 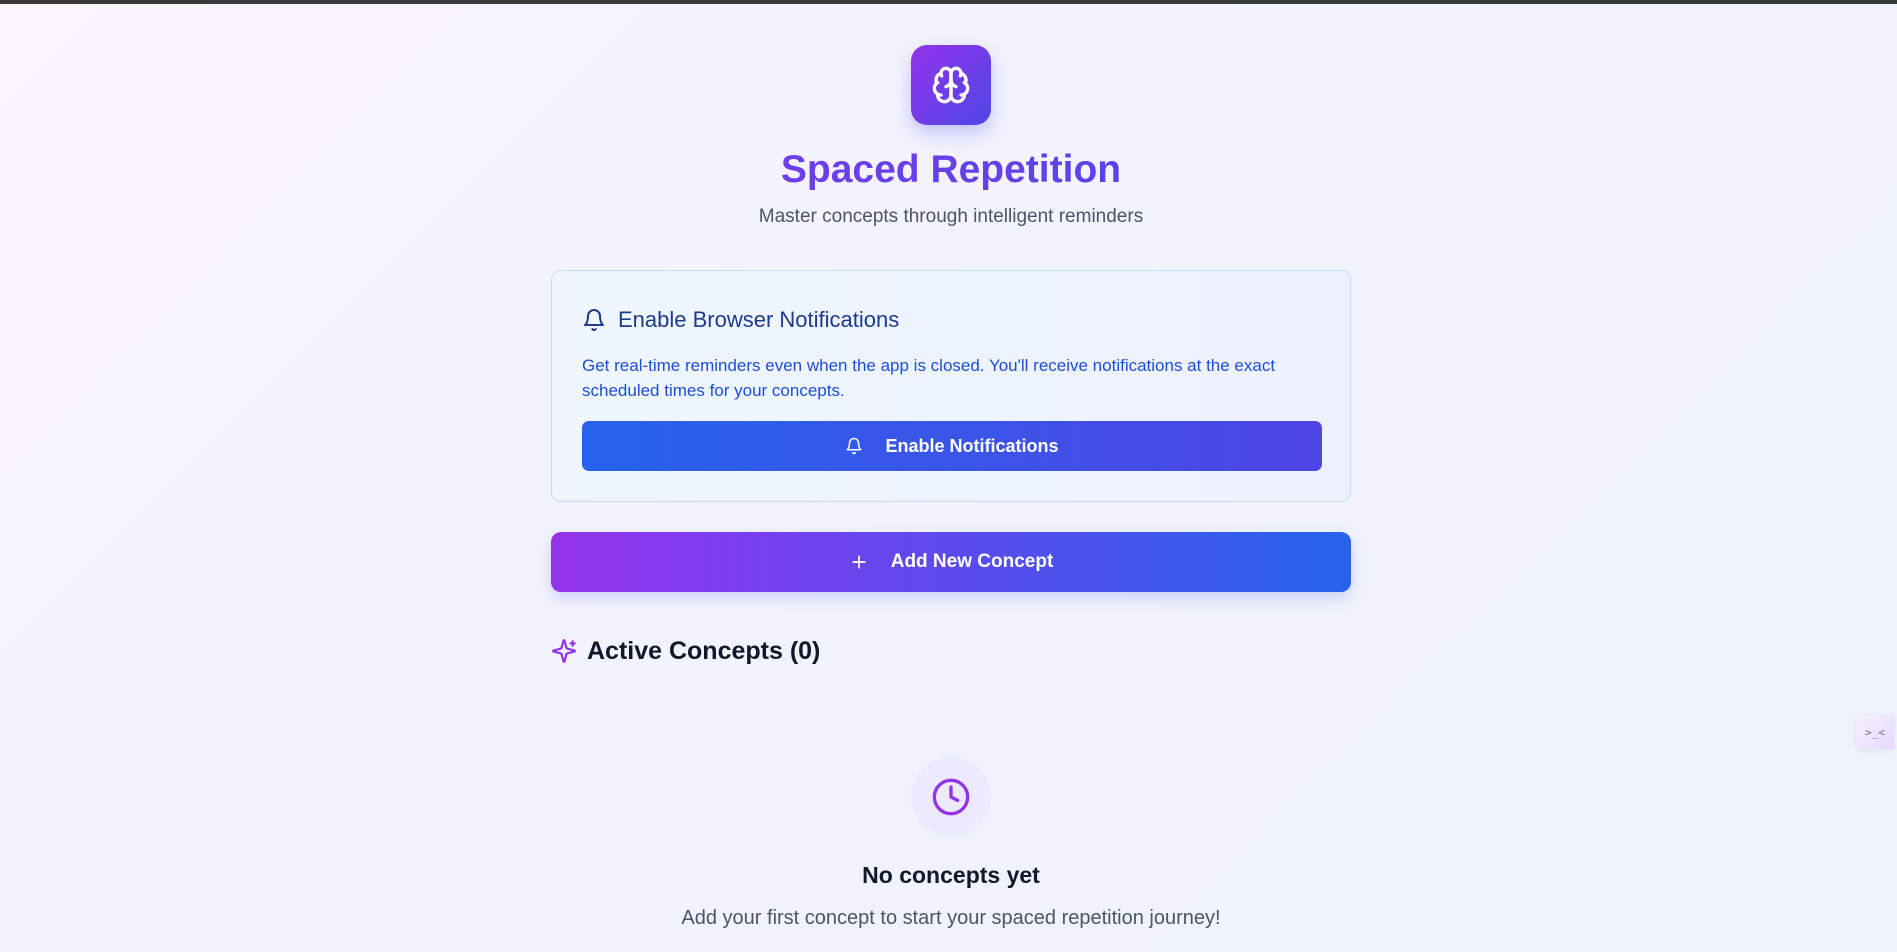 What do you see at coordinates (564, 651) in the screenshot?
I see `sparkles-icon` at bounding box center [564, 651].